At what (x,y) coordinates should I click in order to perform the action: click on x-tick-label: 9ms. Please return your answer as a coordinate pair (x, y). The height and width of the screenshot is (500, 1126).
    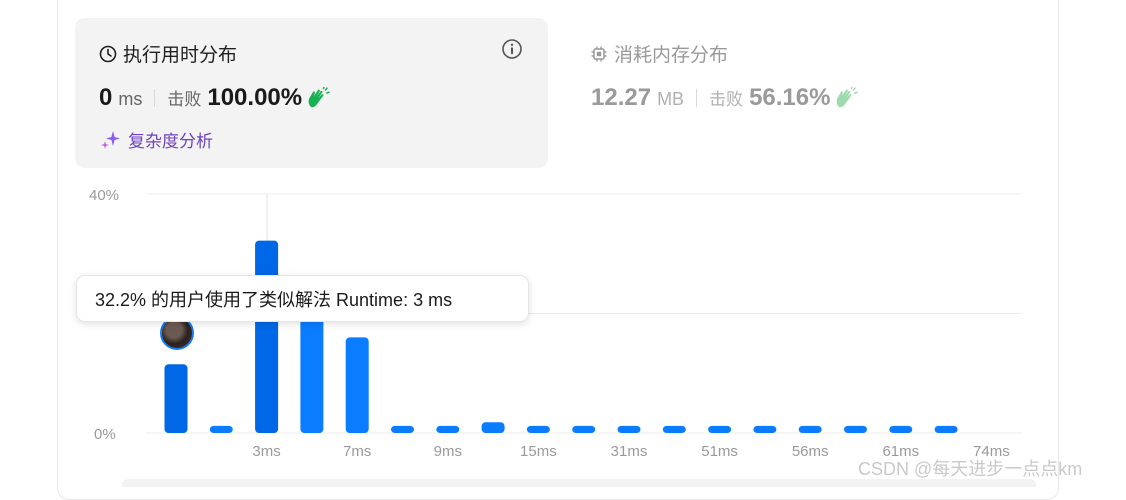
    Looking at the image, I should click on (448, 451).